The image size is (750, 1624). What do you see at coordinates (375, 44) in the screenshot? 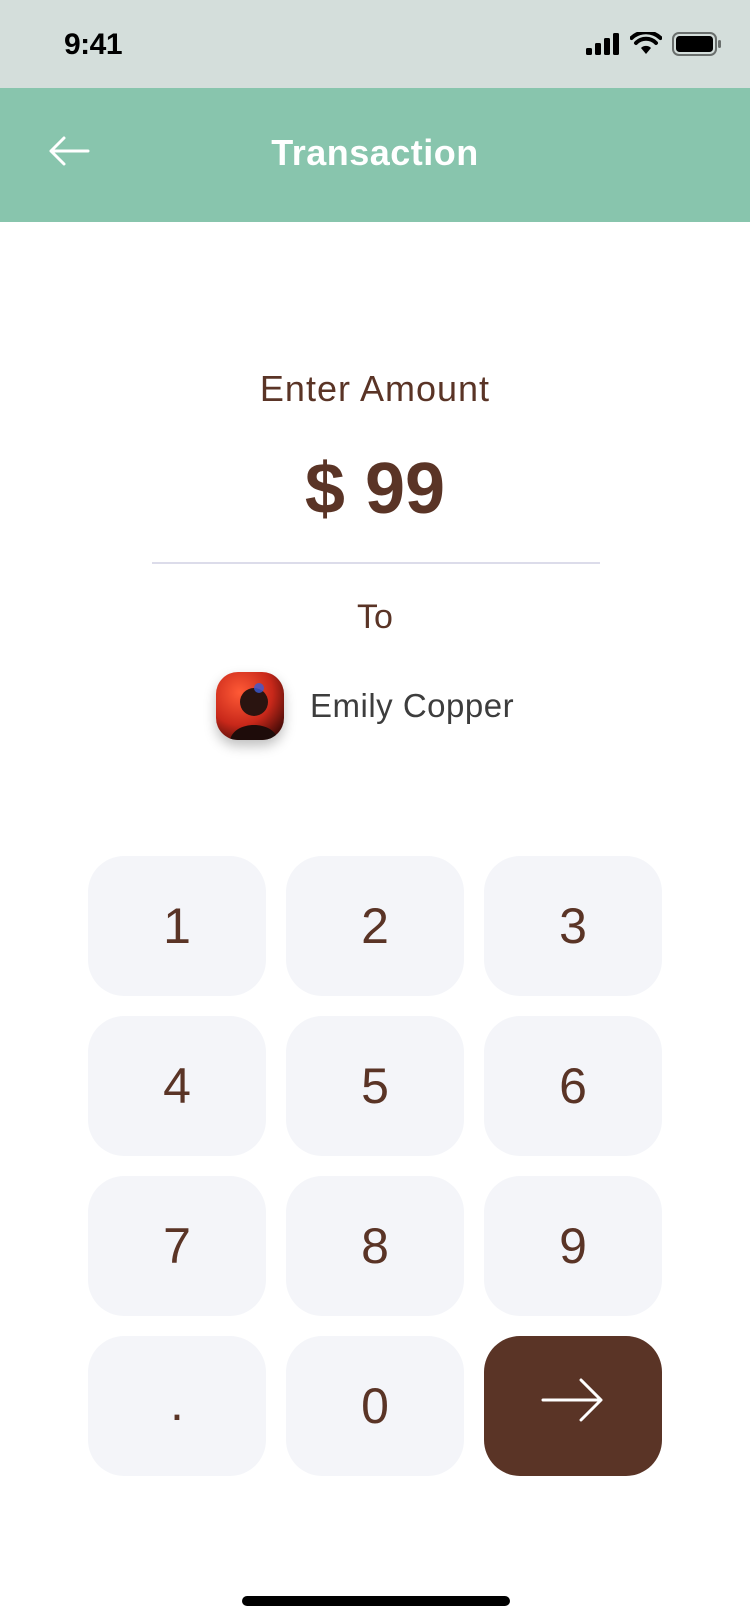
I see `status-bar: 9:41` at bounding box center [375, 44].